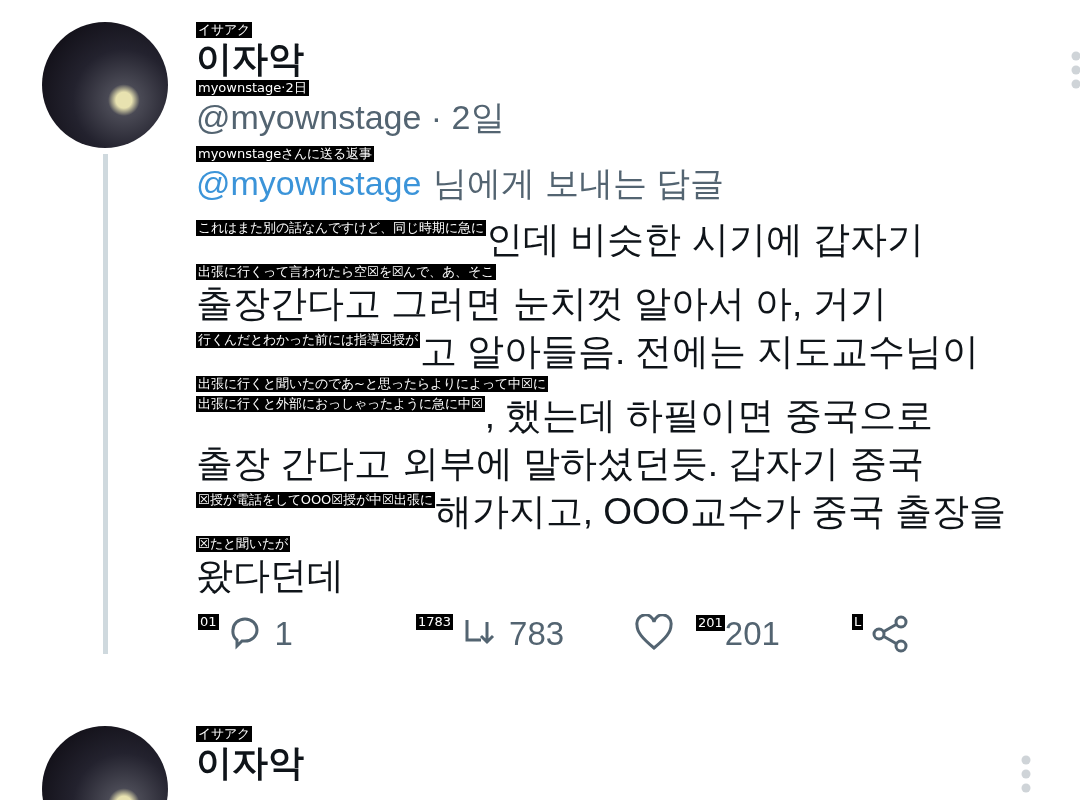 This screenshot has width=1080, height=800. Describe the element at coordinates (699, 352) in the screenshot. I see `tweet-text-line: 고 알아들음. 전에는 지도교수님이` at that location.